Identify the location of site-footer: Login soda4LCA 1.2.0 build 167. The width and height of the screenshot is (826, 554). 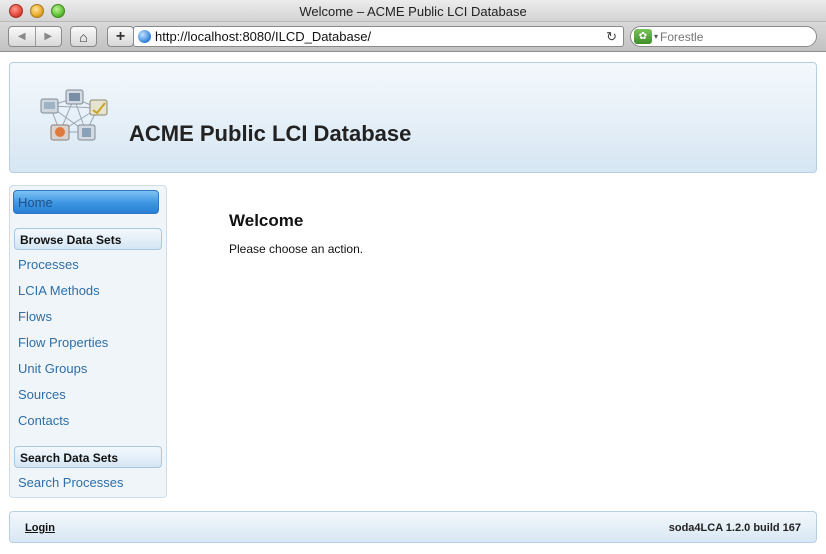
(413, 527).